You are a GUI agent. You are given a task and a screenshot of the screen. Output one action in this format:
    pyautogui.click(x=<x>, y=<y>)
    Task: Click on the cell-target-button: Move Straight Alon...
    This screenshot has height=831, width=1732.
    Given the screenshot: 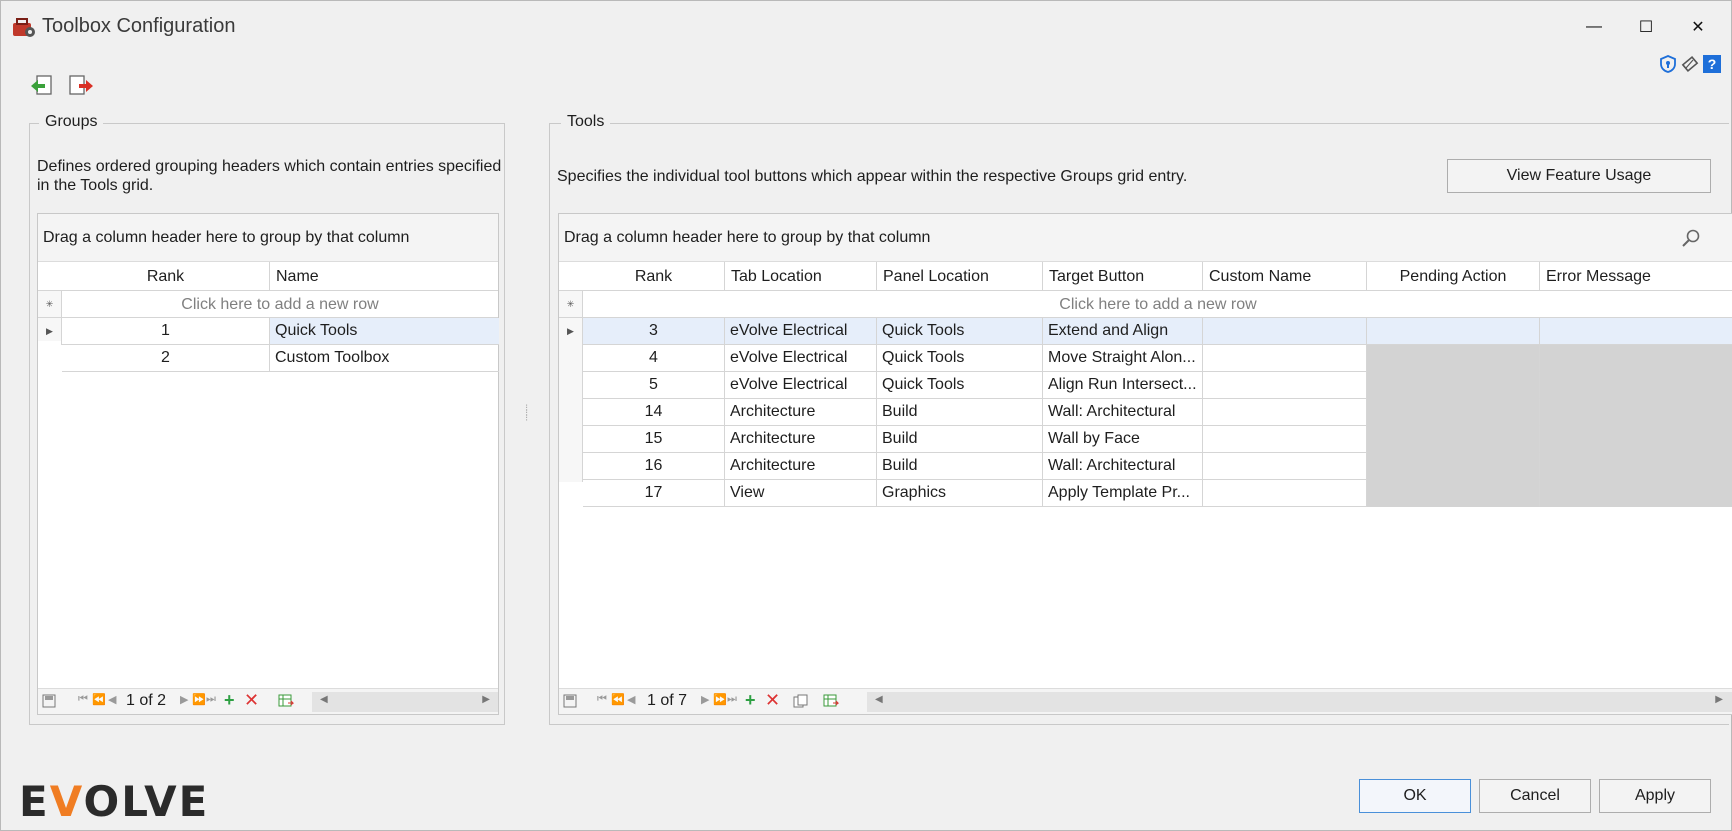 What is the action you would take?
    pyautogui.click(x=1123, y=358)
    